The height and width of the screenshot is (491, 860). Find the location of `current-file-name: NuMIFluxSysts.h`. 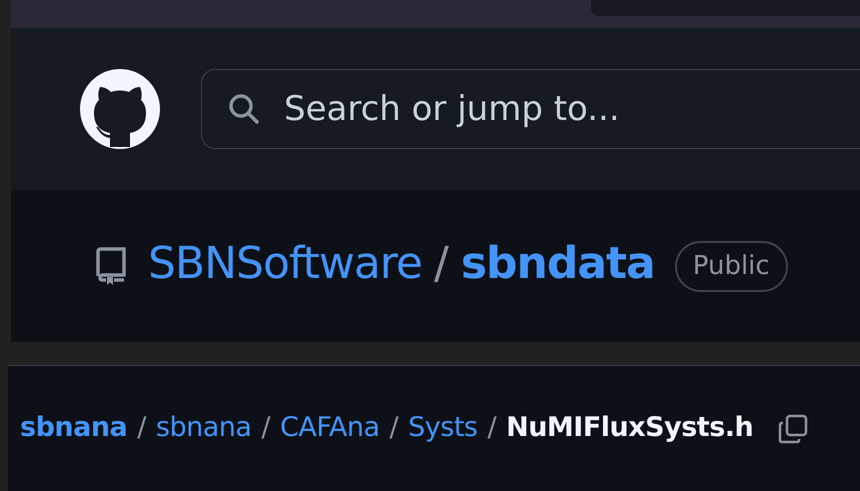

current-file-name: NuMIFluxSysts.h is located at coordinates (630, 428).